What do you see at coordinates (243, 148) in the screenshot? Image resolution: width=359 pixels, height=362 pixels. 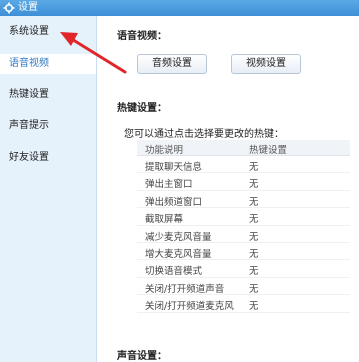 I see `table-header: 功能说明 热键设置` at bounding box center [243, 148].